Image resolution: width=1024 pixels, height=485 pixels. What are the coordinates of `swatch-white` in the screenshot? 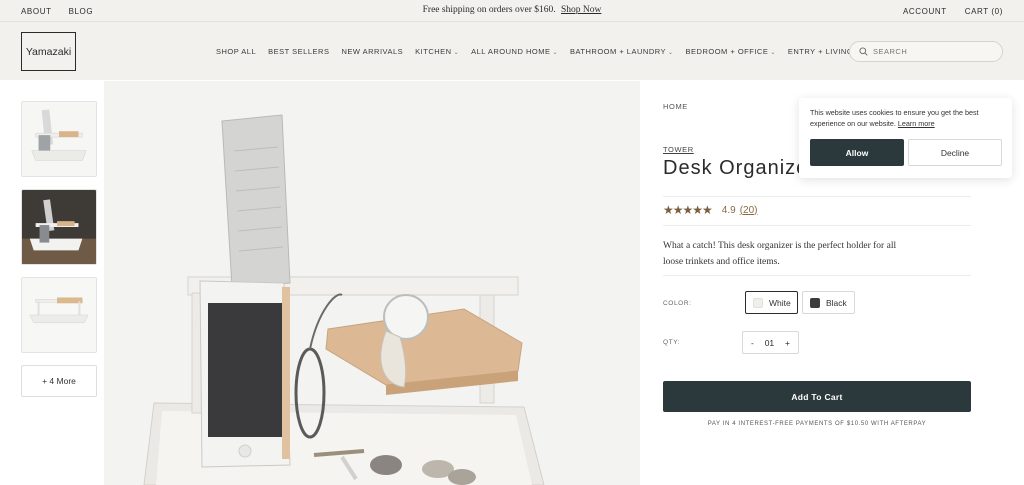 It's located at (758, 302).